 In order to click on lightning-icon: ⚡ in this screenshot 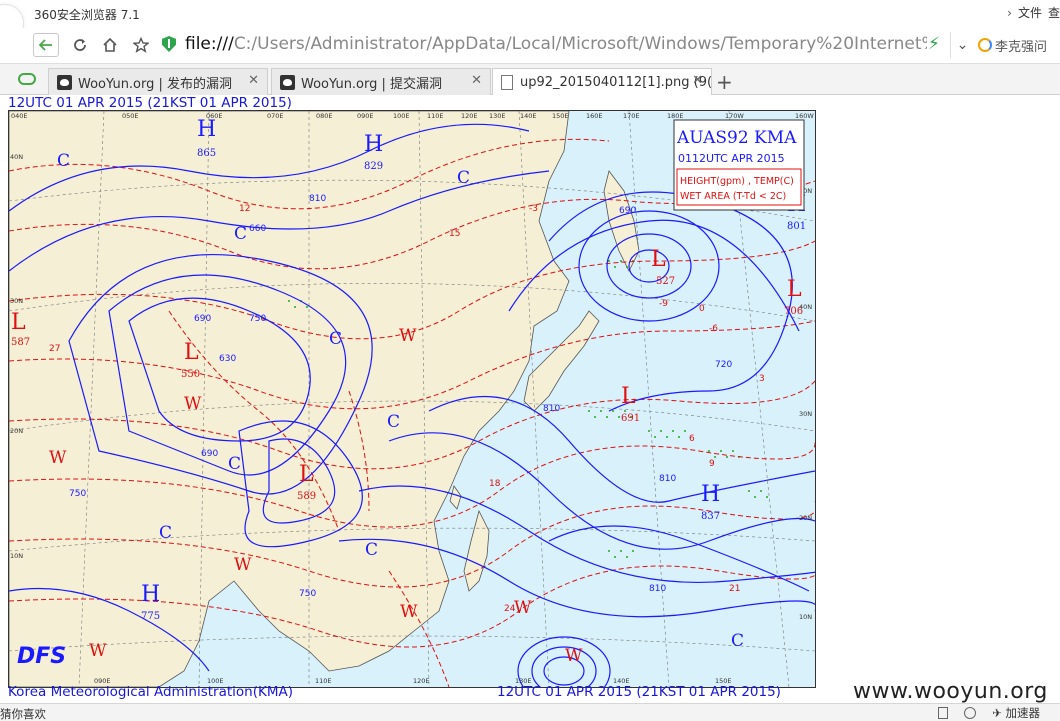, I will do `click(934, 44)`.